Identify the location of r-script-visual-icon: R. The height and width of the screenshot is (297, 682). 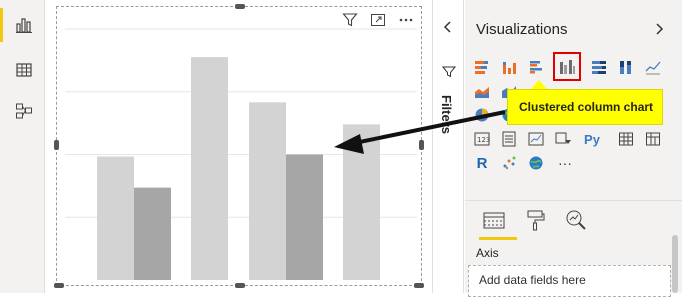
(482, 163).